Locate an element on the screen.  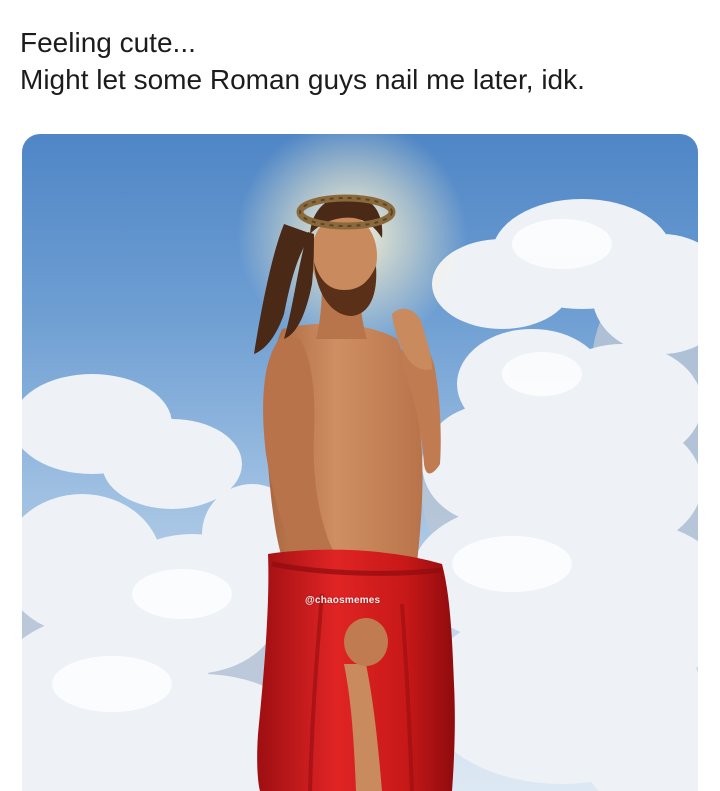
watermark-text: @chaosmemes is located at coordinates (343, 600).